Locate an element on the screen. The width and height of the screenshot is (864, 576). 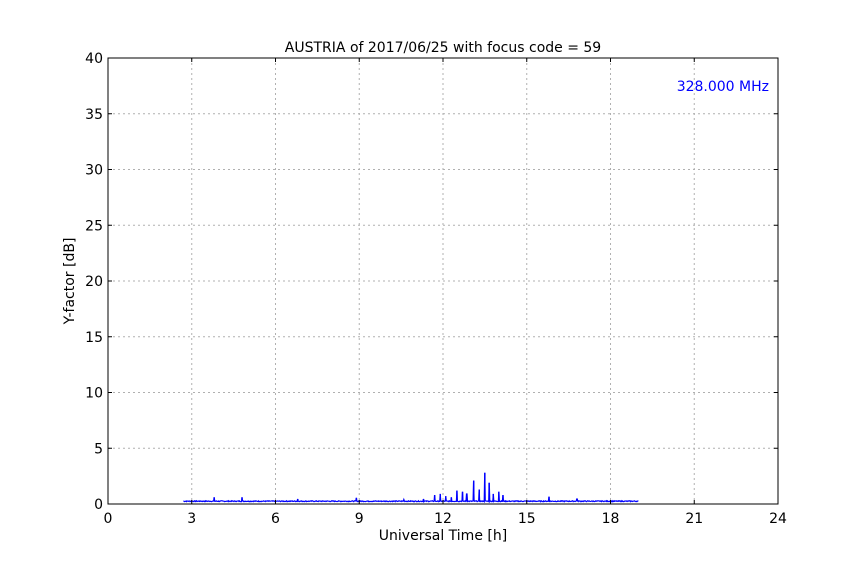
x-tick-label: 6 is located at coordinates (275, 519).